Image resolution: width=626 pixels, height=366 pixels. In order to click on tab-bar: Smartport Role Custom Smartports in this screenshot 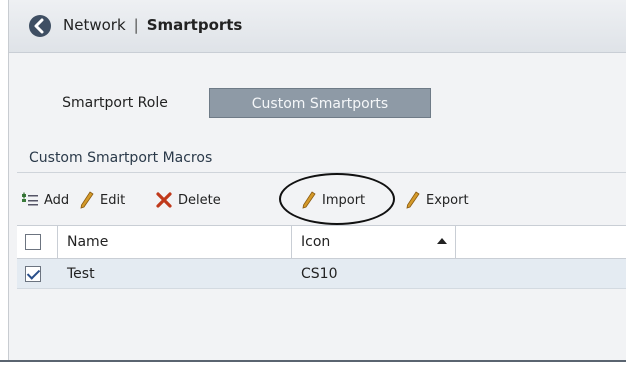, I will do `click(317, 103)`.